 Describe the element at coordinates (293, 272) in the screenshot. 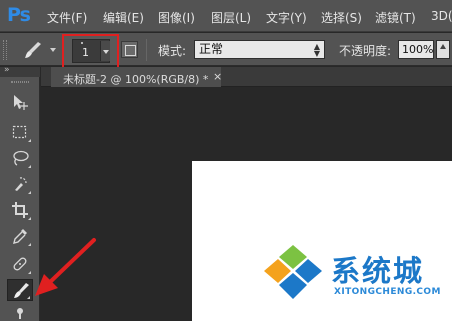

I see `watermark-logo-icon` at that location.